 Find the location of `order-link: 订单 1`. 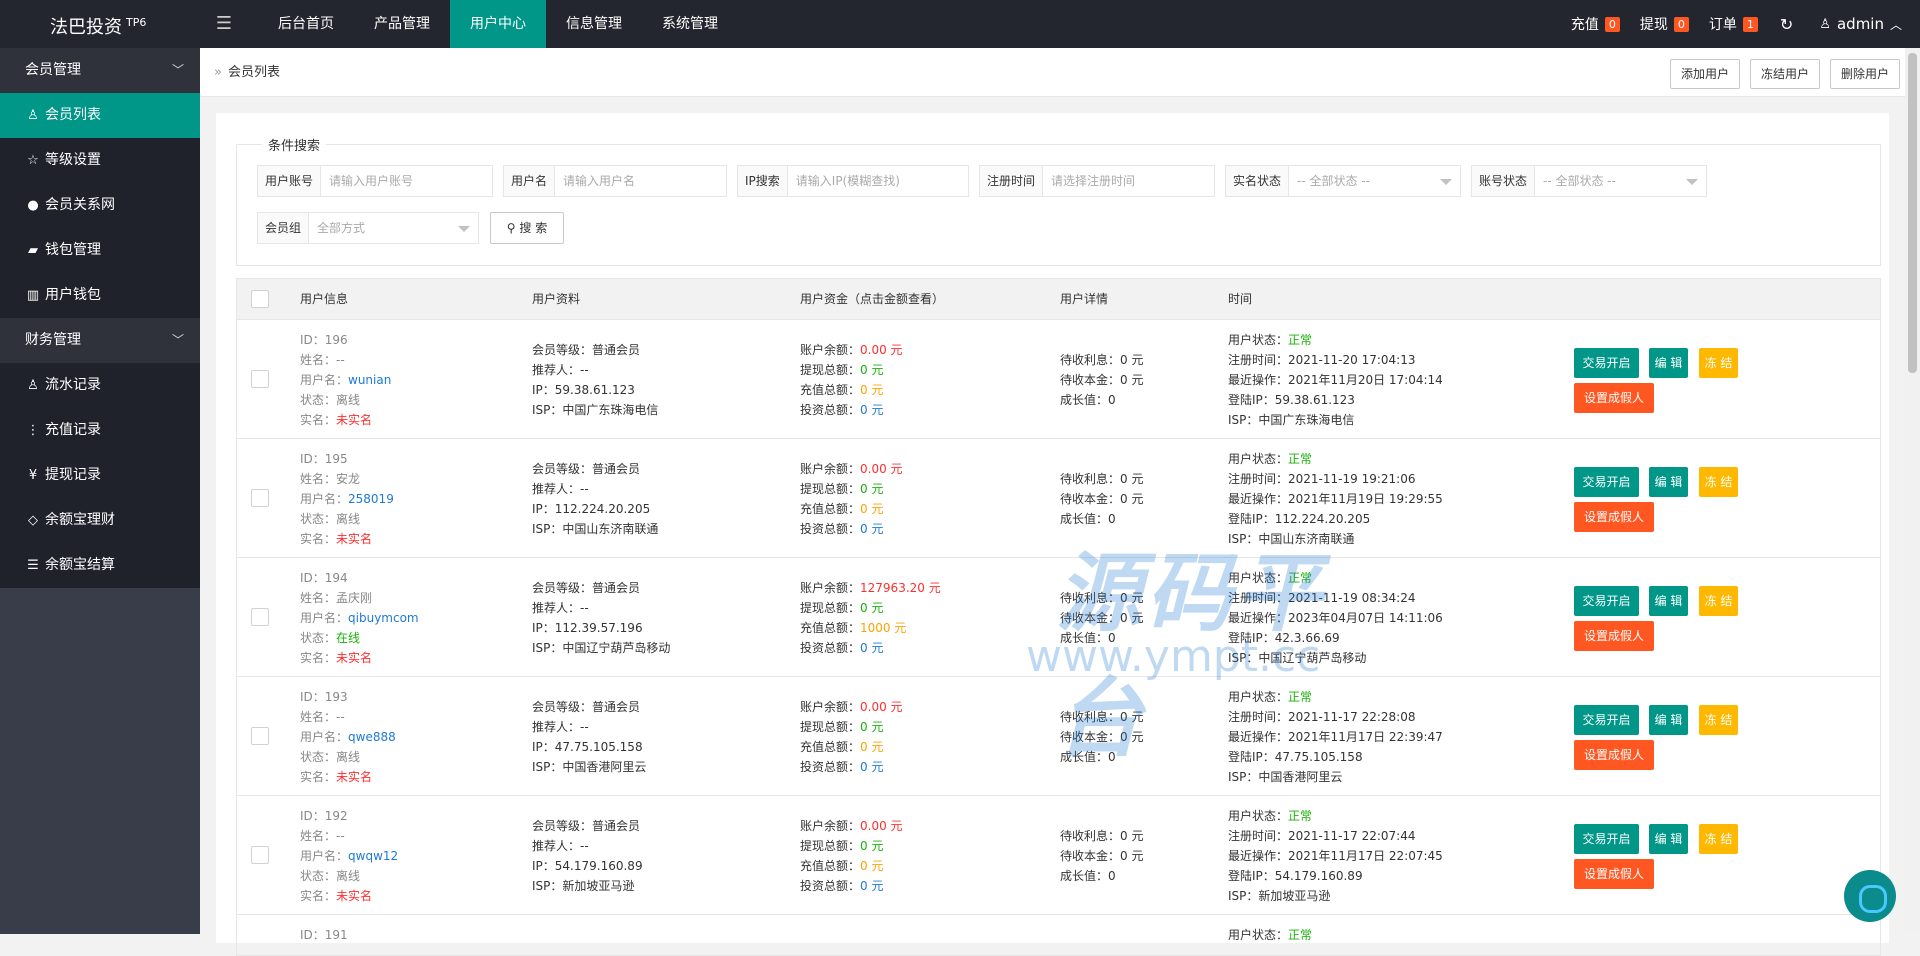

order-link: 订单 1 is located at coordinates (1733, 24).